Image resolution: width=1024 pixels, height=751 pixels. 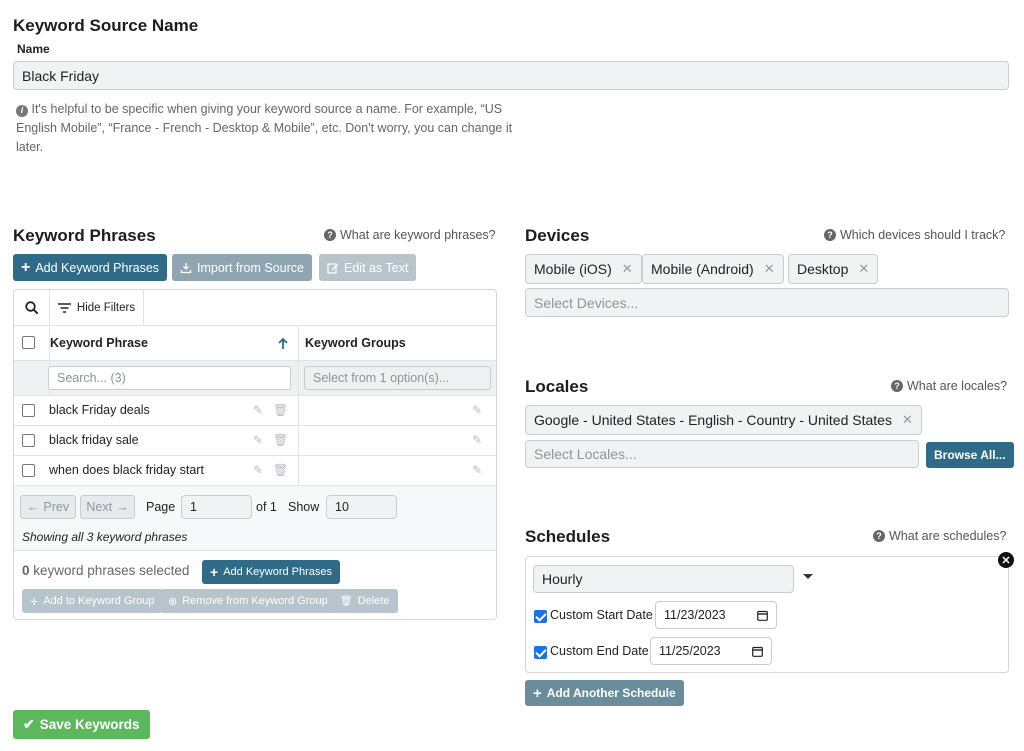 What do you see at coordinates (604, 693) in the screenshot?
I see `add-another-schedule-button: + Add Another Schedule` at bounding box center [604, 693].